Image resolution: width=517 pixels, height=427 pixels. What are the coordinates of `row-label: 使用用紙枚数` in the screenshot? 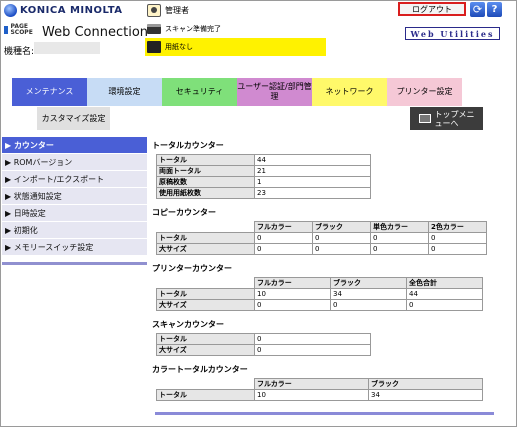 It's located at (205, 193).